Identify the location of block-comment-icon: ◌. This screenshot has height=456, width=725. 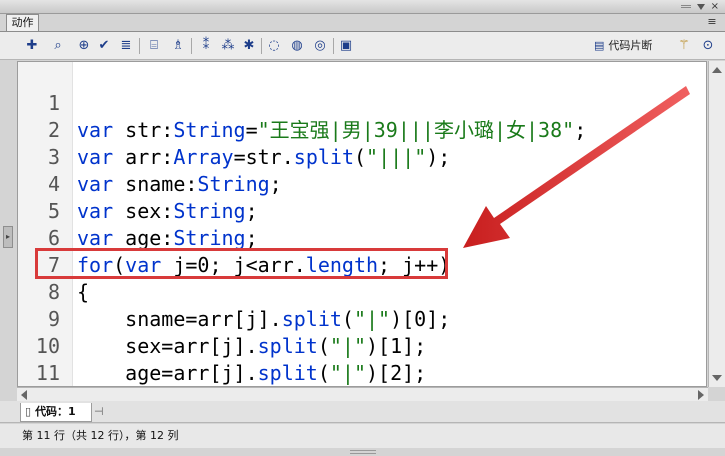
(274, 46).